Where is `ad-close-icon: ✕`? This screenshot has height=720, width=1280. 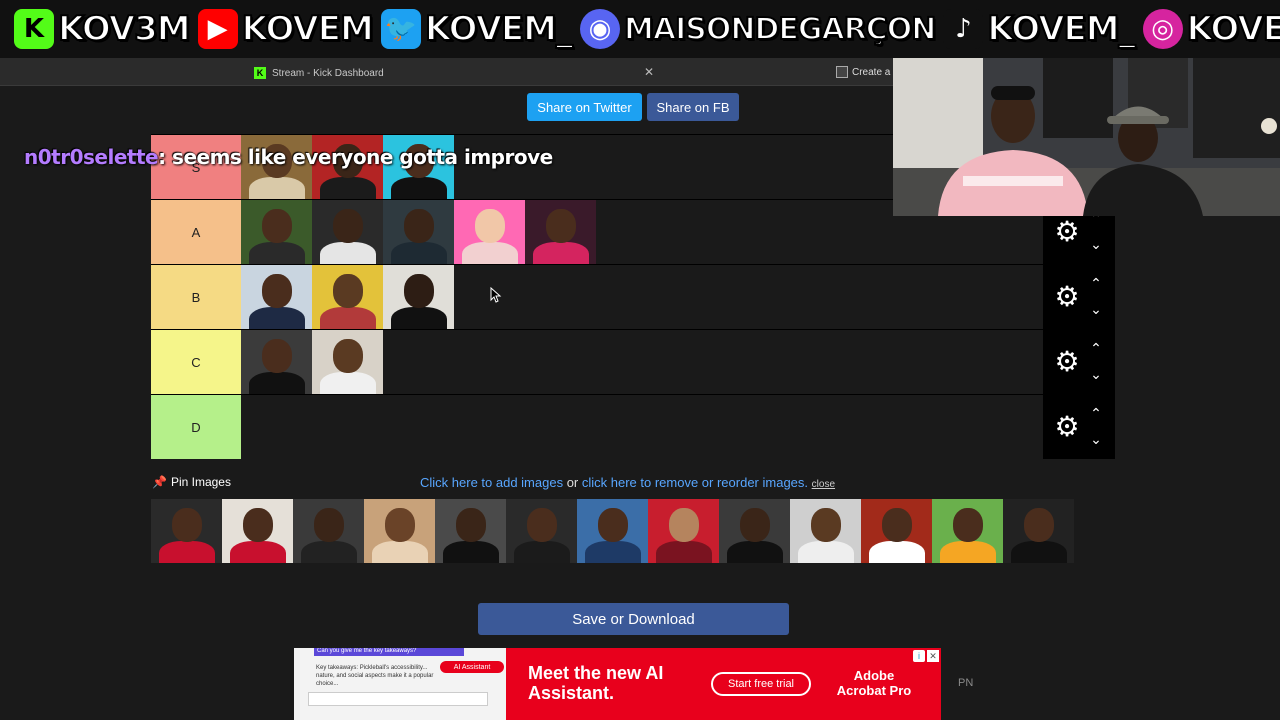 ad-close-icon: ✕ is located at coordinates (933, 656).